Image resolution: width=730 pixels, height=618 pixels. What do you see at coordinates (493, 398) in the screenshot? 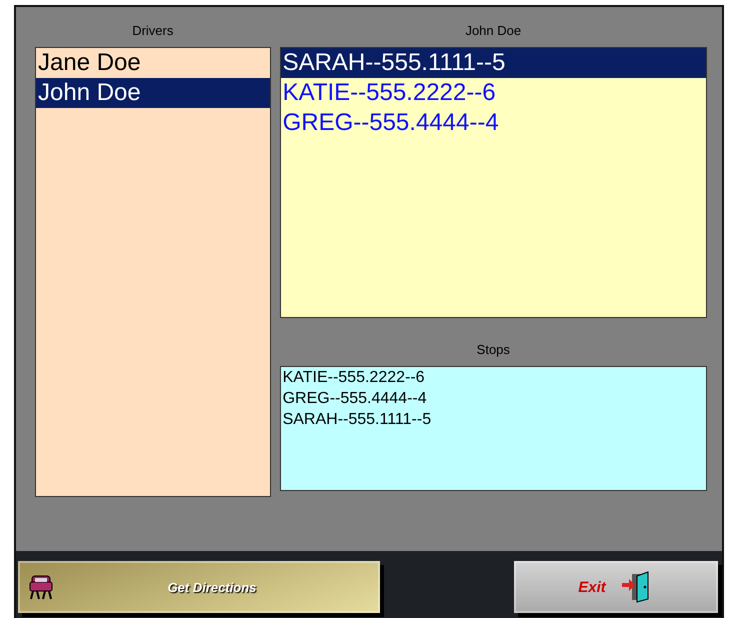
I see `stop-item: GREG--555.4444--4` at bounding box center [493, 398].